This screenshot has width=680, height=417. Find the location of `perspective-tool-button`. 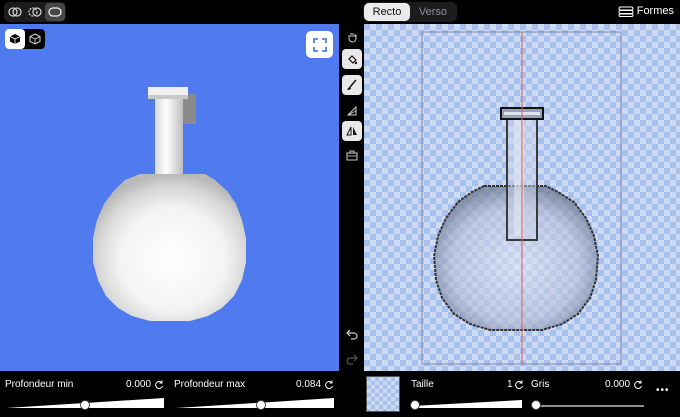

perspective-tool-button is located at coordinates (352, 111).